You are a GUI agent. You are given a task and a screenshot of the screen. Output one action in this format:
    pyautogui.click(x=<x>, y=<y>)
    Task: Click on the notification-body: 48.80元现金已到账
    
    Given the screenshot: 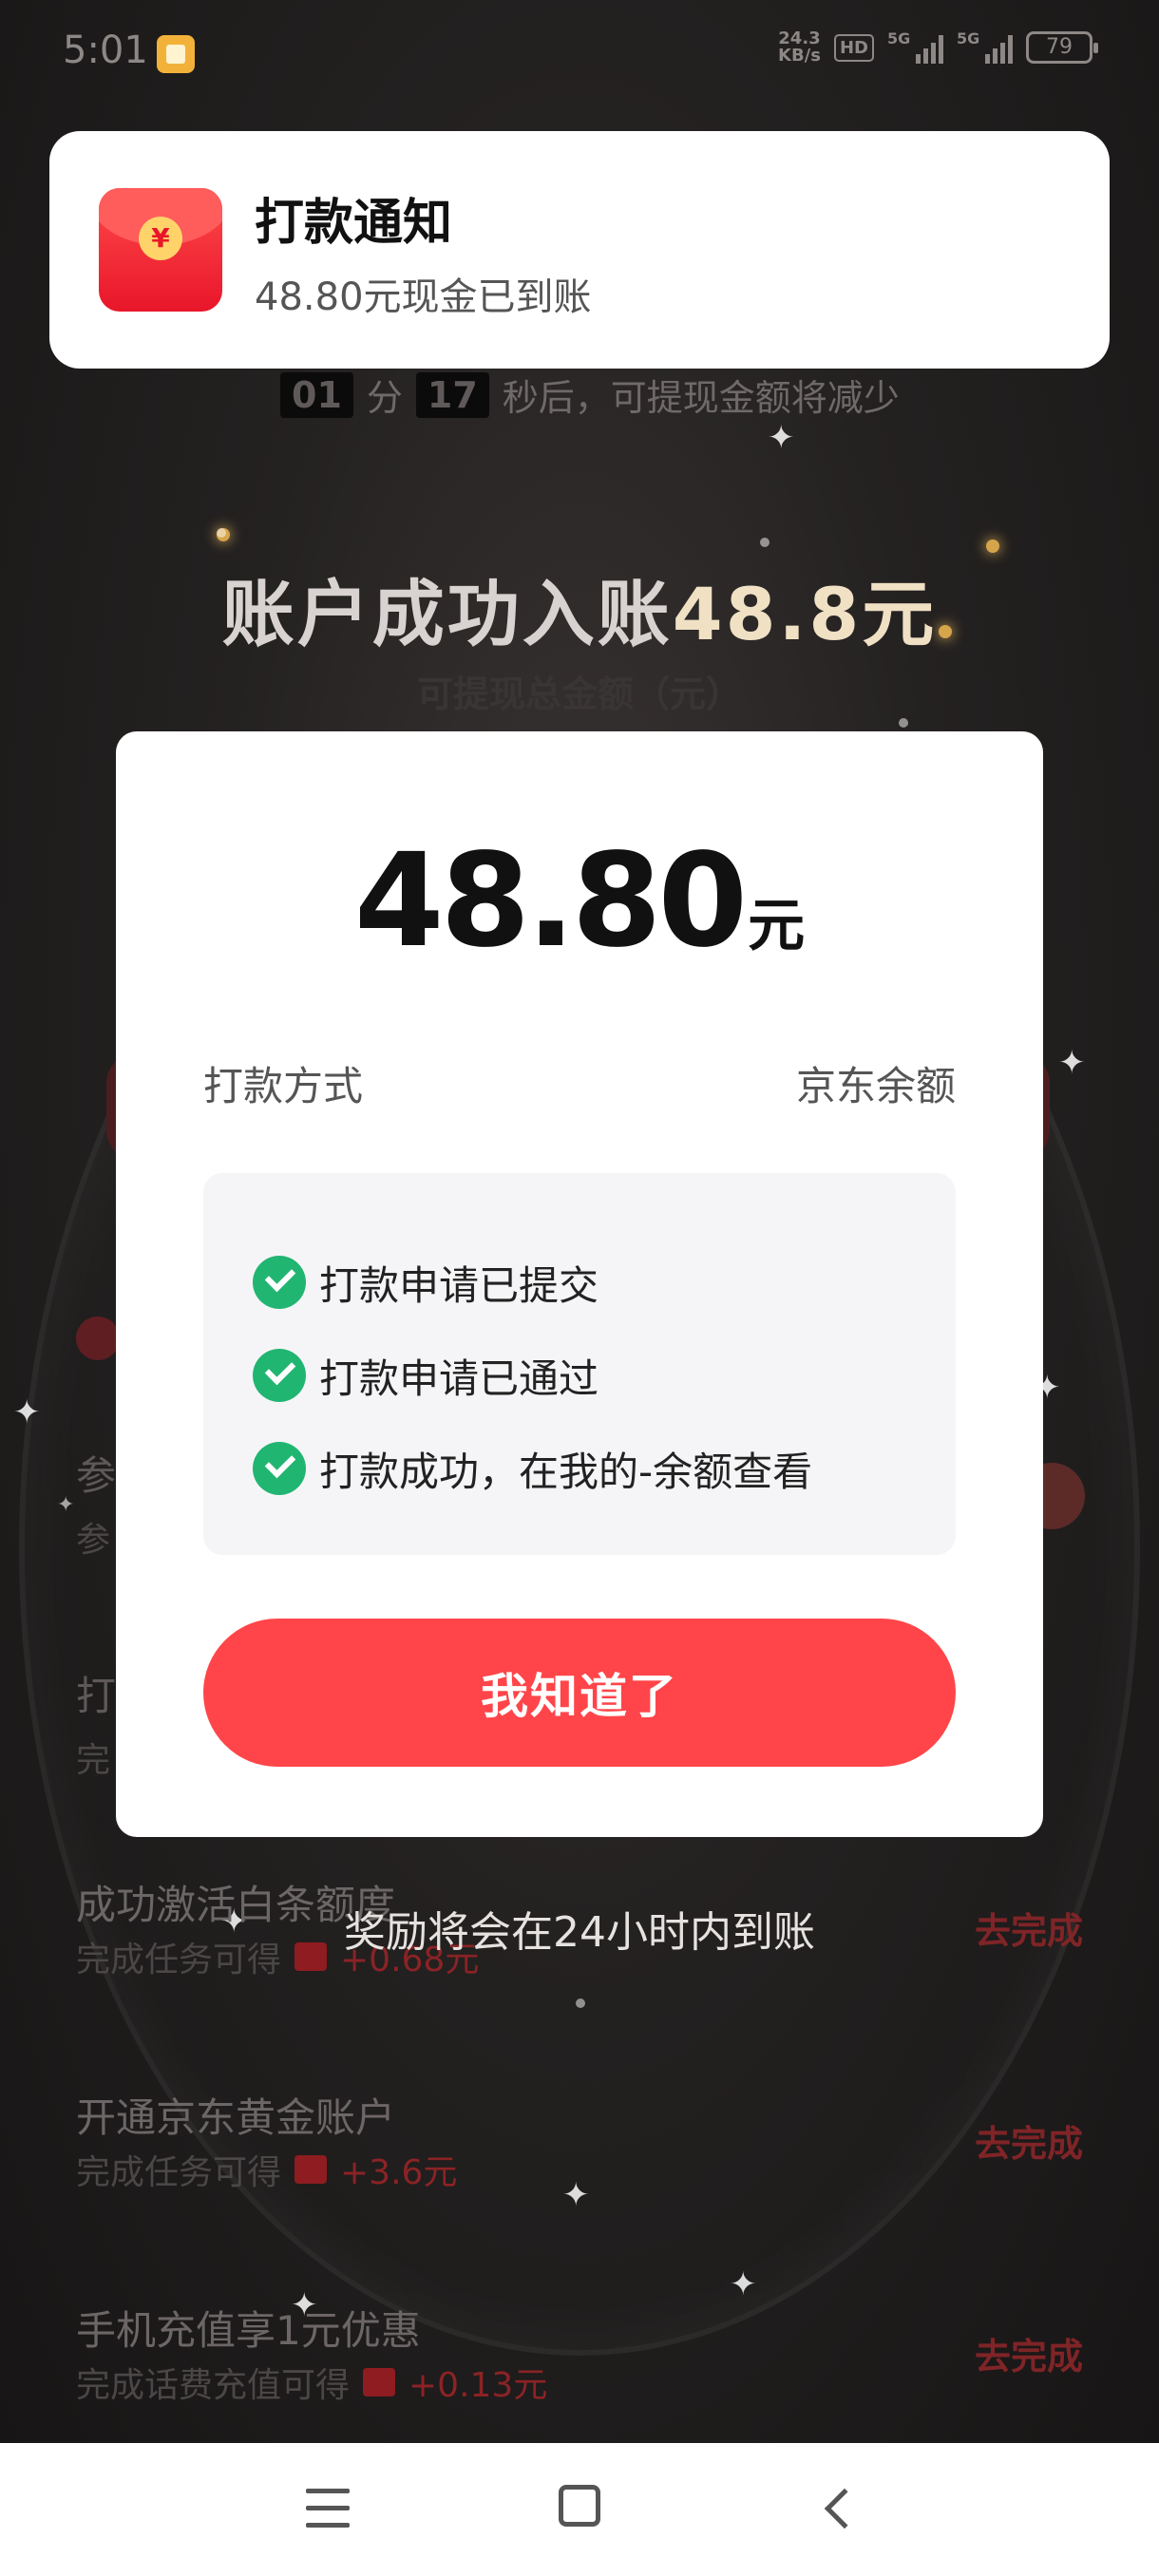 What is the action you would take?
    pyautogui.click(x=423, y=297)
    